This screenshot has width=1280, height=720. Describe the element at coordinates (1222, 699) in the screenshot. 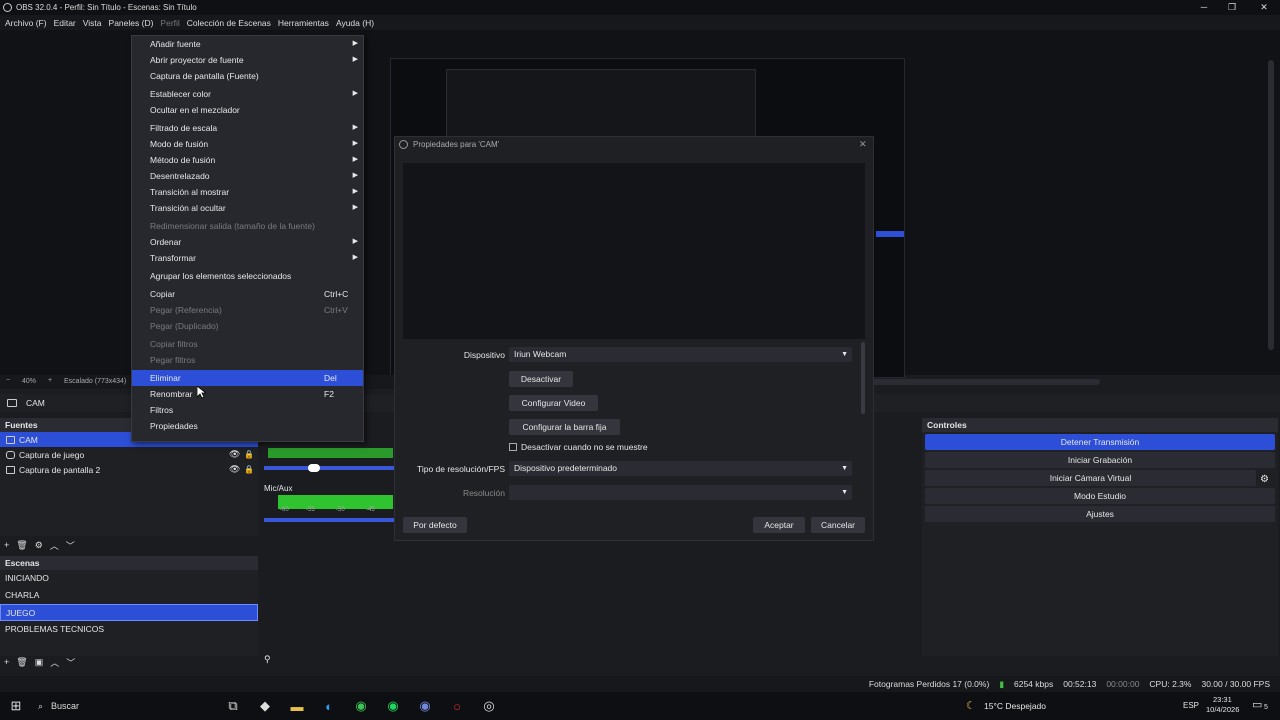

I see `clock-time: 23:31` at that location.